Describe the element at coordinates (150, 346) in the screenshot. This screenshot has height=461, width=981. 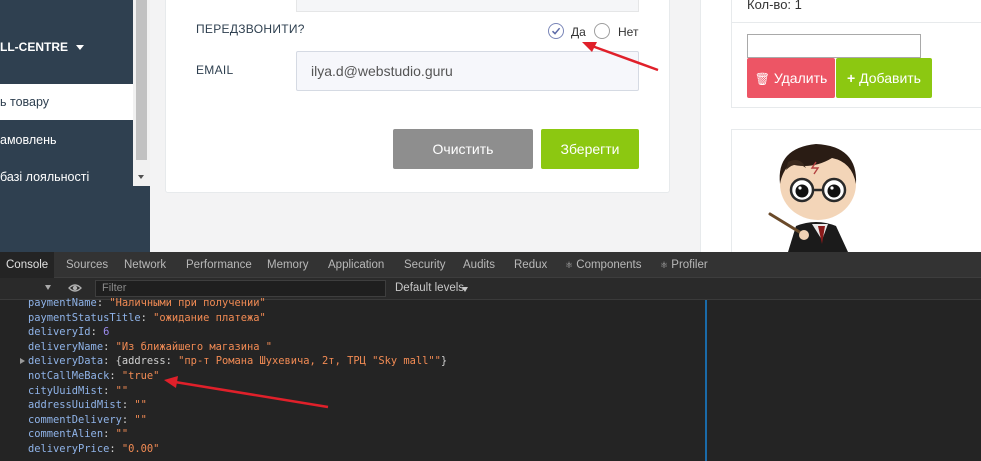
I see `console-line: deliveryName: "Из ближайшего магазина "` at that location.